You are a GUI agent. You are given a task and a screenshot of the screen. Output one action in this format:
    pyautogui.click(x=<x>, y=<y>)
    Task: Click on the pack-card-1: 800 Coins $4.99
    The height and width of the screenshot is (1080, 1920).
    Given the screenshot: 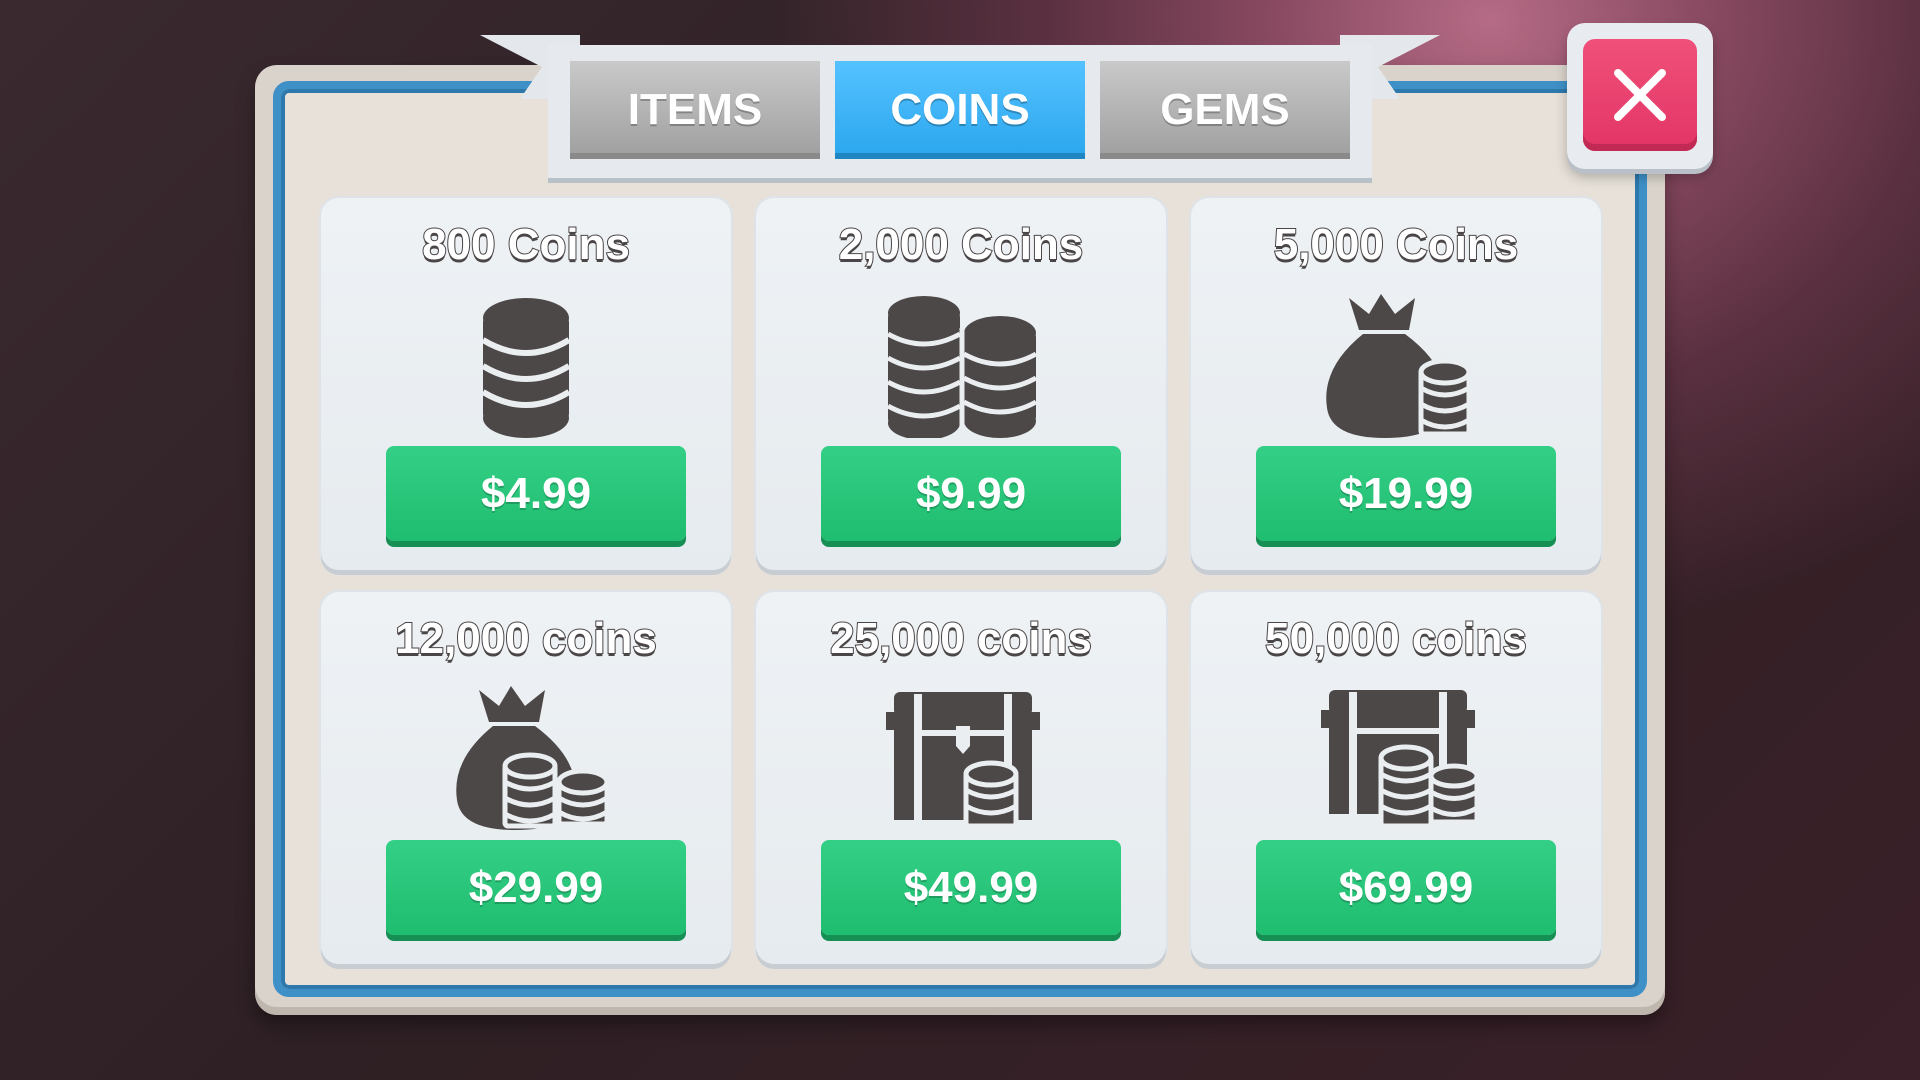 What is the action you would take?
    pyautogui.click(x=526, y=384)
    